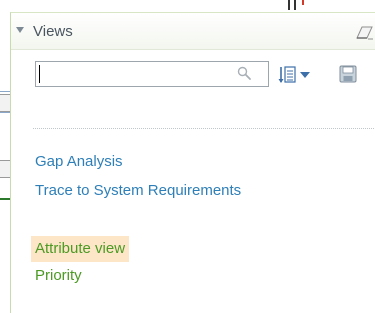  Describe the element at coordinates (305, 75) in the screenshot. I see `chevron-down-icon` at that location.